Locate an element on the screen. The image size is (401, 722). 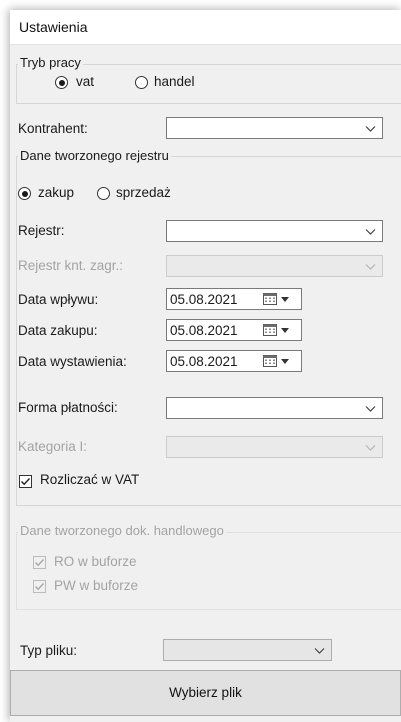
ro-buforze-label: RO w buforze is located at coordinates (95, 561).